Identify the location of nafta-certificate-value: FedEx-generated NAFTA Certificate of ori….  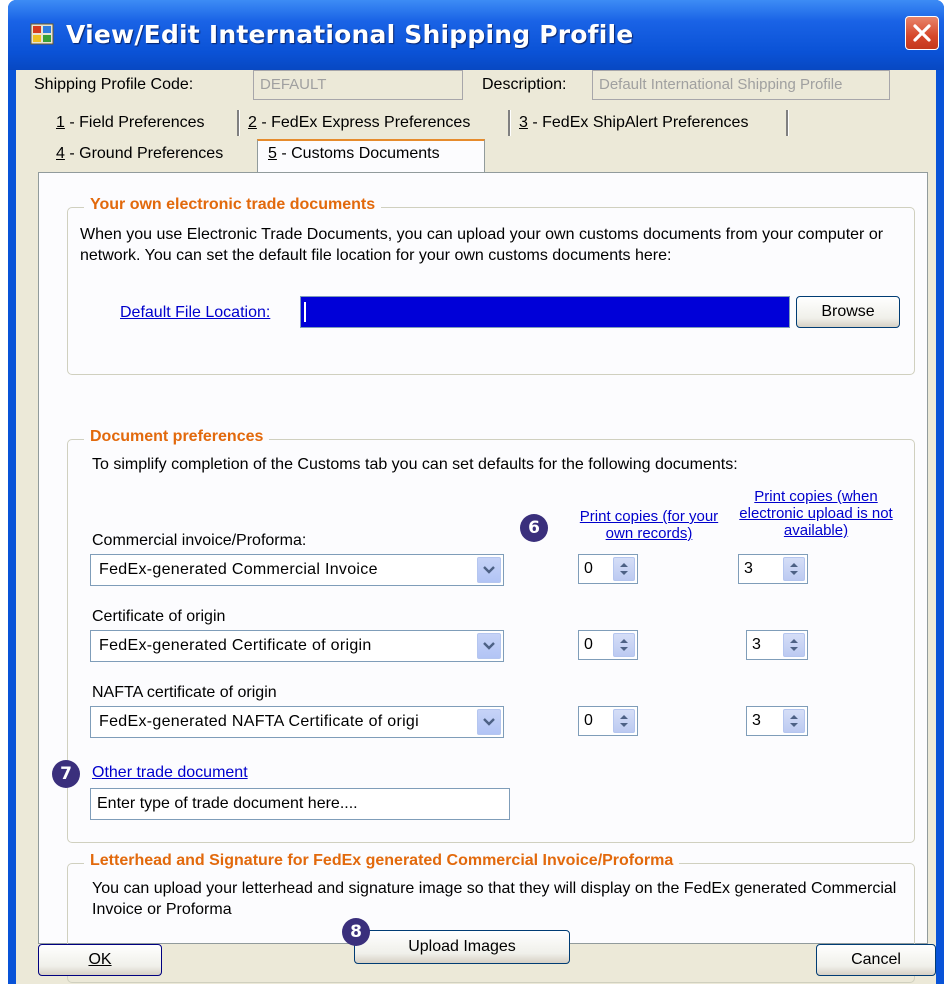
(259, 721).